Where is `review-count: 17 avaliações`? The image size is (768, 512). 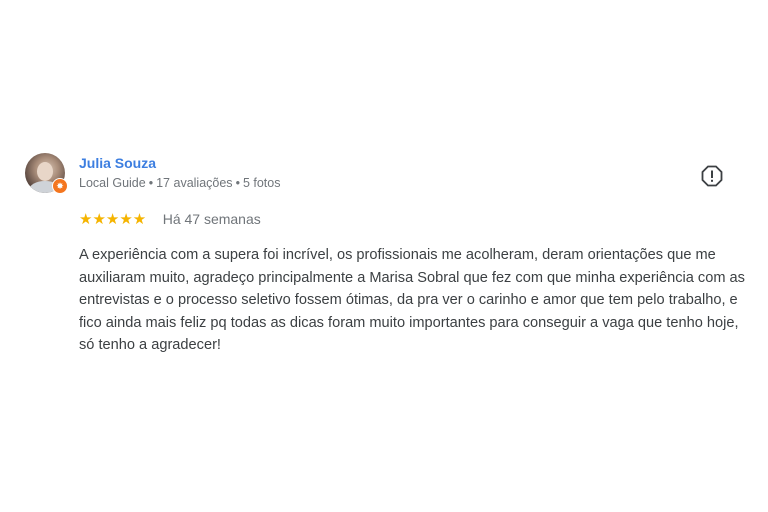 review-count: 17 avaliações is located at coordinates (194, 183).